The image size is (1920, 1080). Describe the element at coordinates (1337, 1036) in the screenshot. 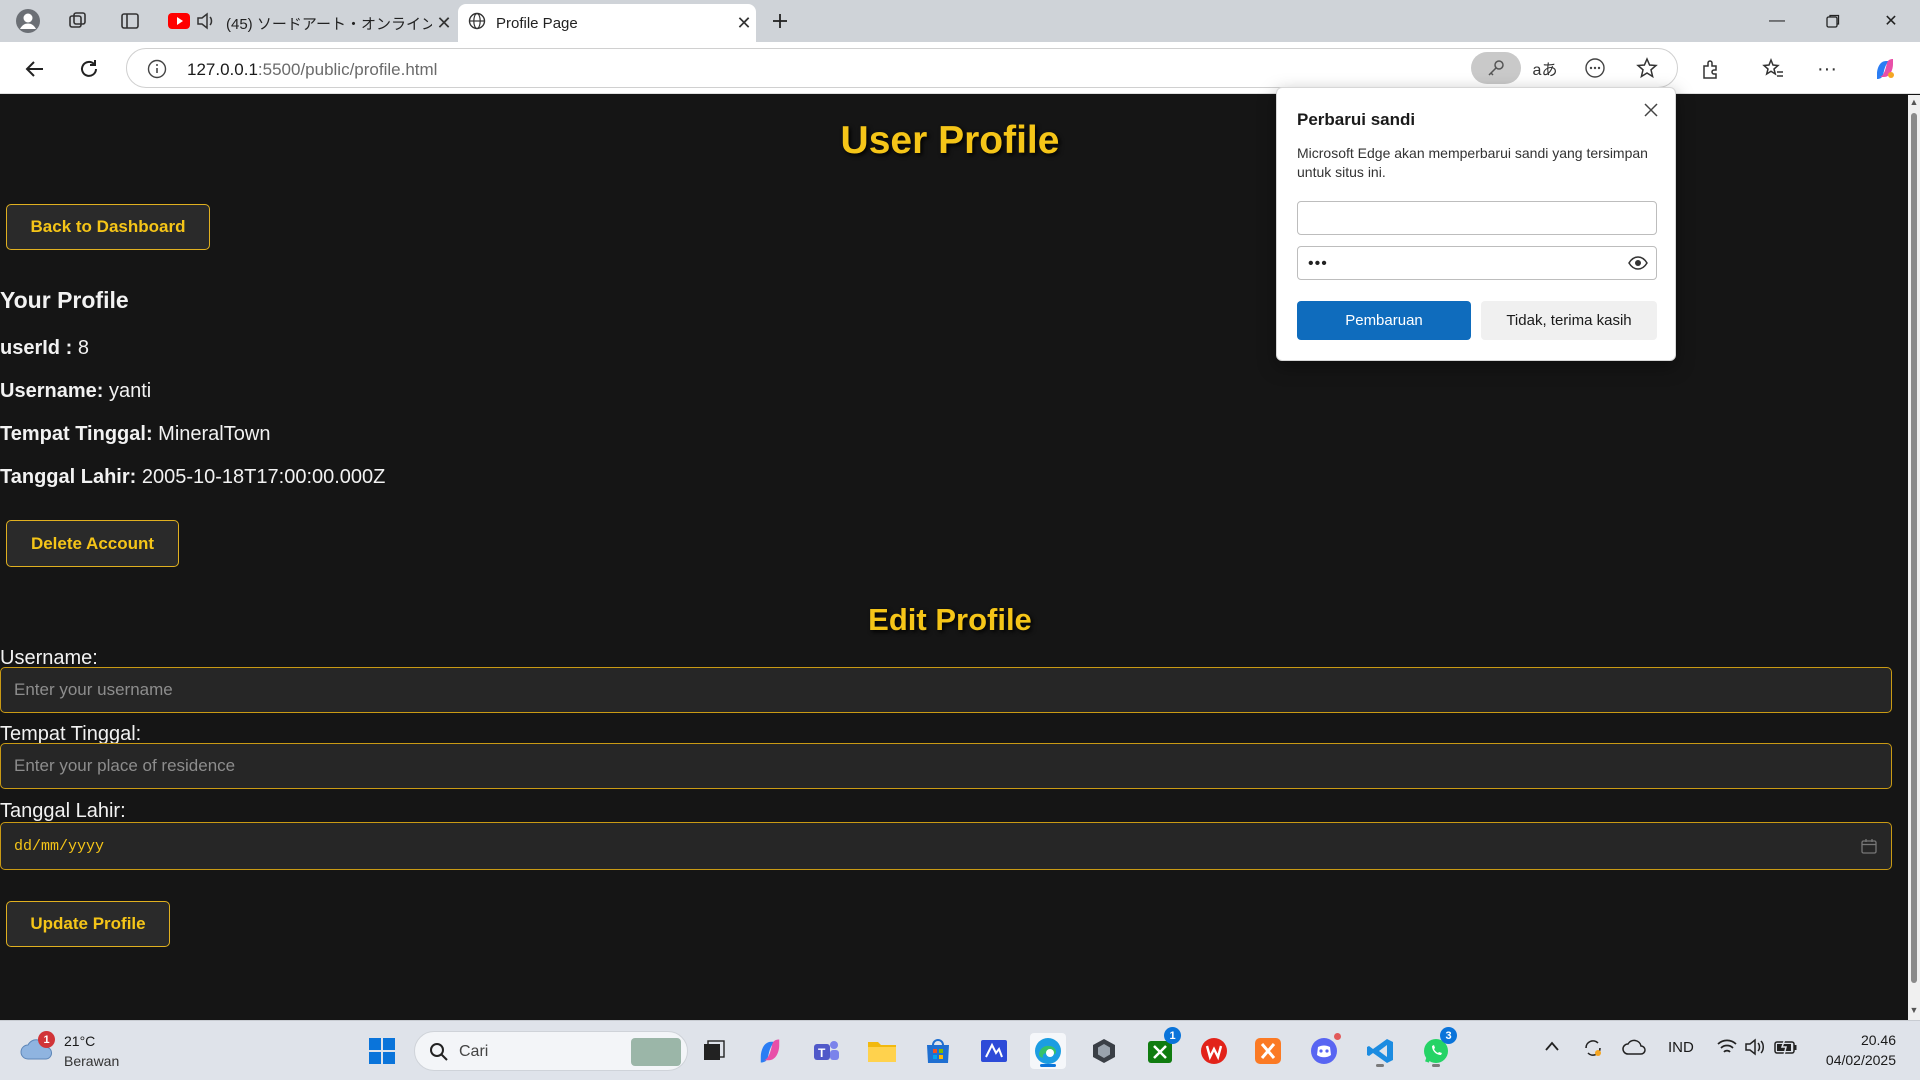

I see `discord-notification-dot` at that location.